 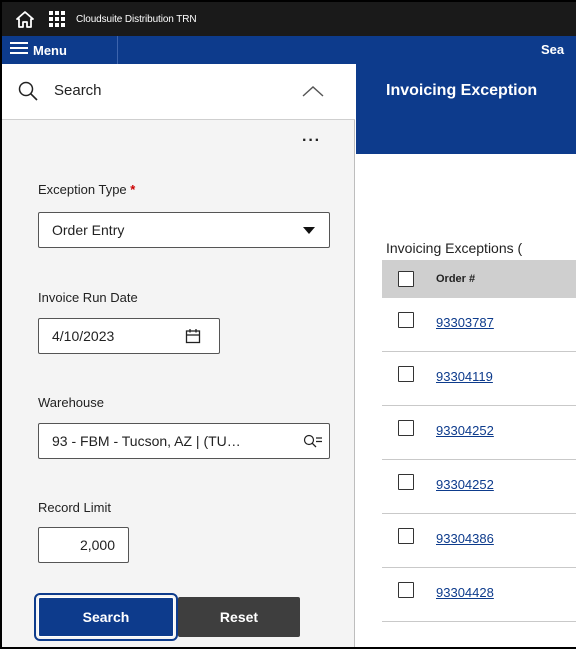 What do you see at coordinates (28, 93) in the screenshot?
I see `search-icon` at bounding box center [28, 93].